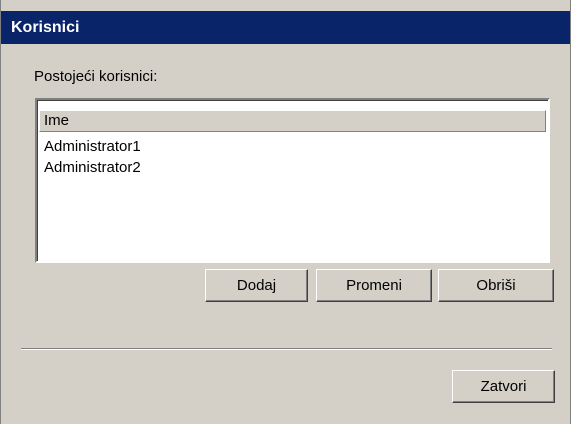 The width and height of the screenshot is (571, 424). What do you see at coordinates (503, 386) in the screenshot?
I see `close-button: Zatvori` at bounding box center [503, 386].